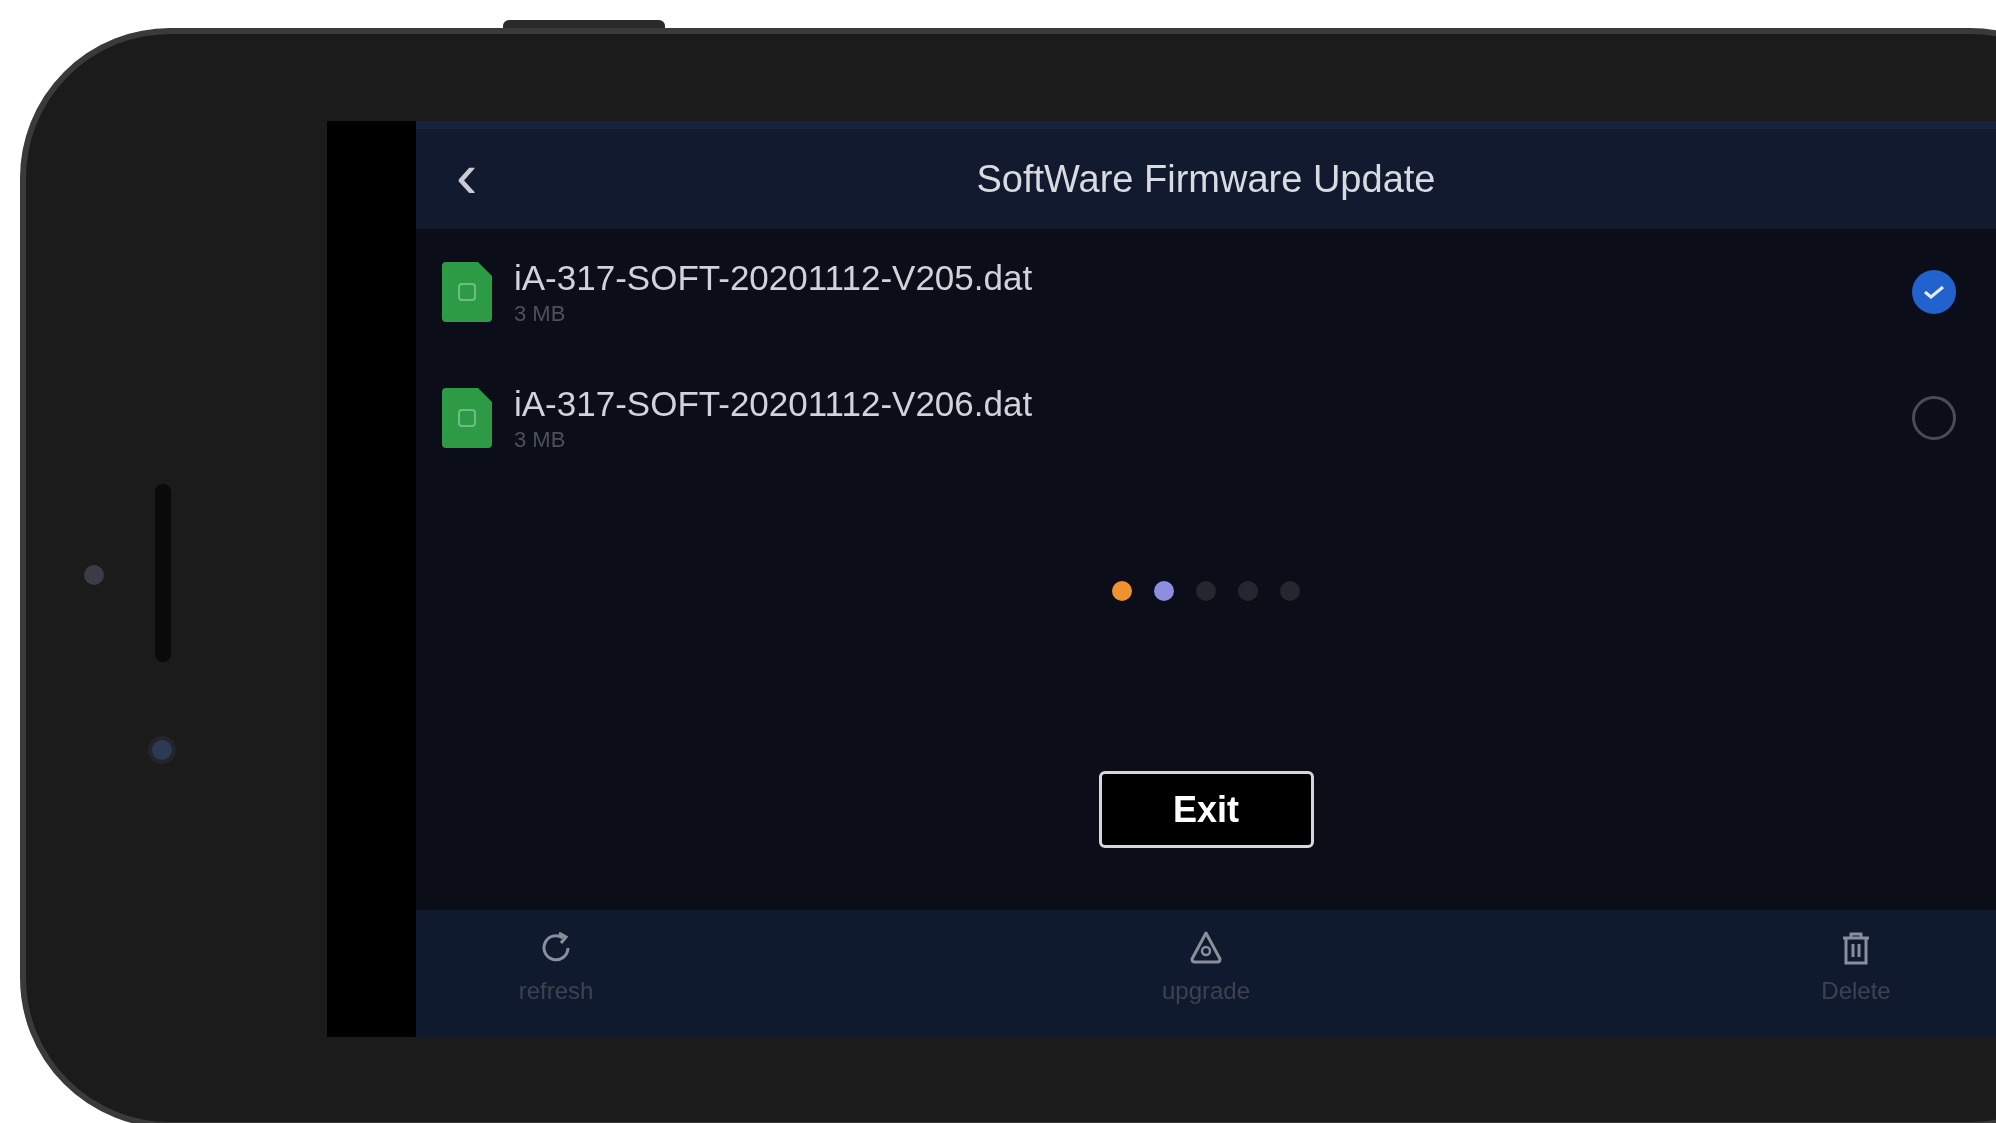 The image size is (1996, 1123). What do you see at coordinates (1206, 179) in the screenshot?
I see `screen-title: SoftWare Firmware Update` at bounding box center [1206, 179].